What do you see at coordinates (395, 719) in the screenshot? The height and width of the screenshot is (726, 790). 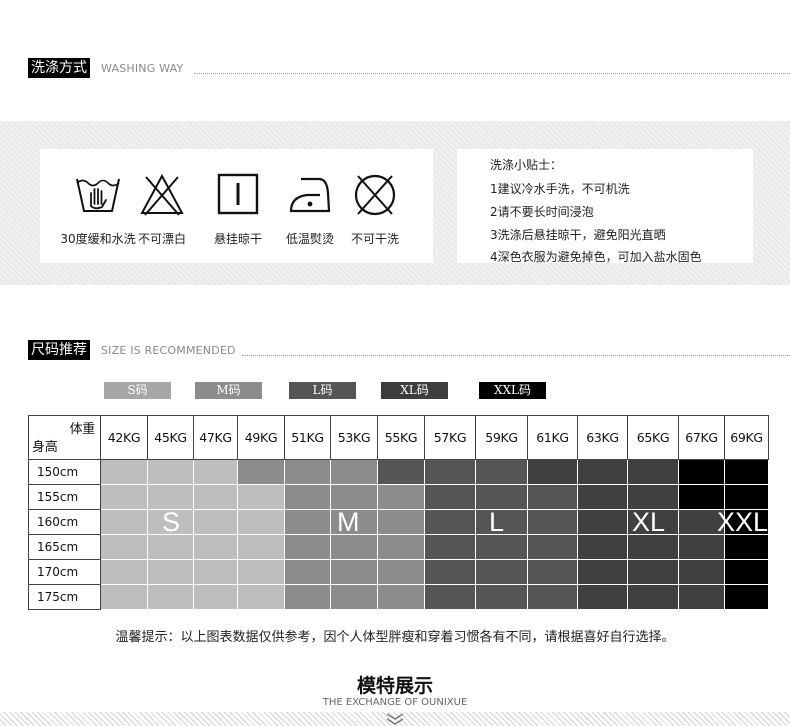 I see `chevron-down-icon` at bounding box center [395, 719].